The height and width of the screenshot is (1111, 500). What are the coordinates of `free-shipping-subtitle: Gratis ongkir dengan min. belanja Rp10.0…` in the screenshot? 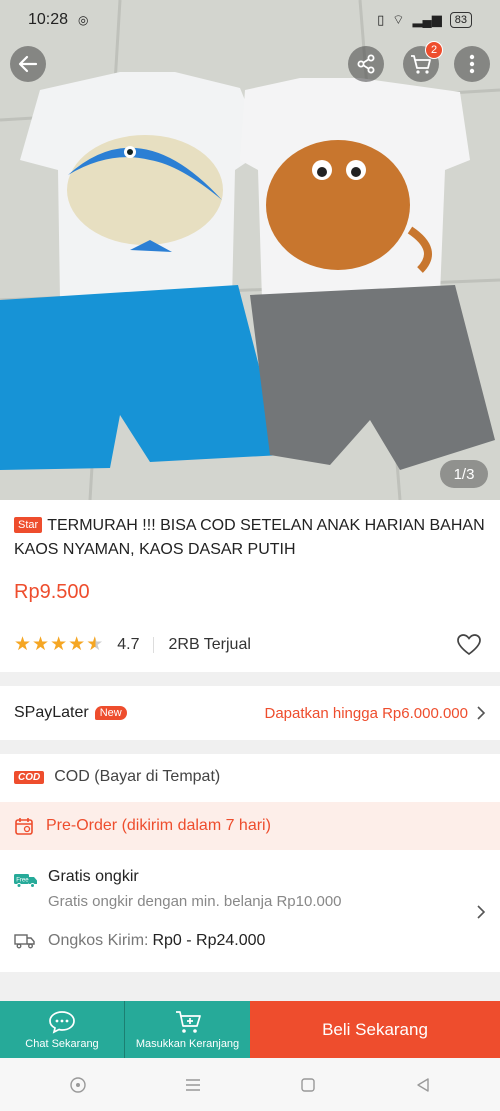 It's located at (195, 901).